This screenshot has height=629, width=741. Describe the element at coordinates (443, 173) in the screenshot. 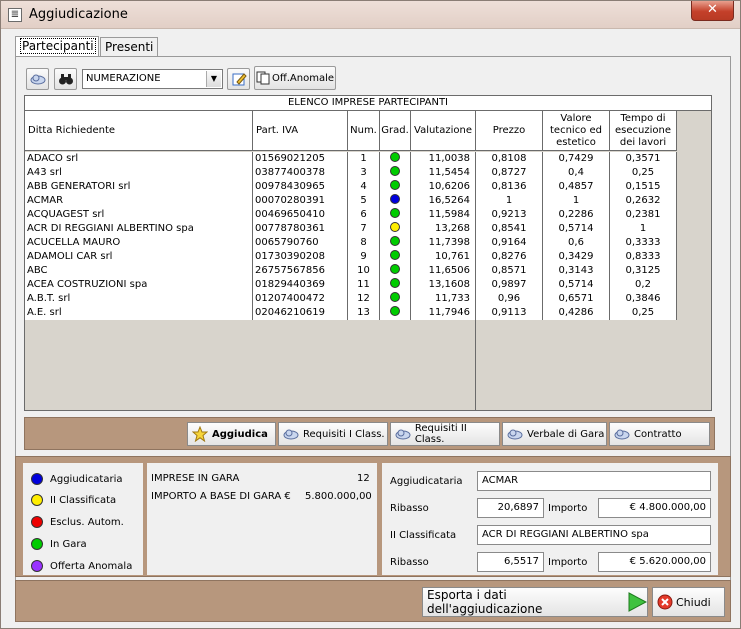

I see `valutazione-cell: 11,5454` at that location.